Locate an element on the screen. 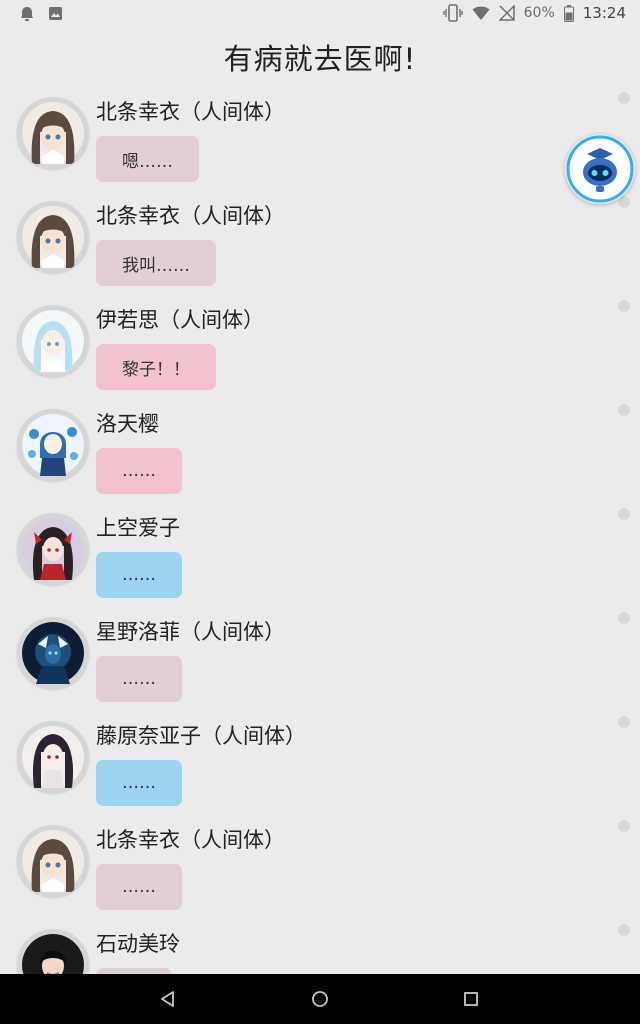 Image resolution: width=640 pixels, height=1024 pixels. message-row: 伊若思（人间体） 黎子！！ is located at coordinates (320, 352).